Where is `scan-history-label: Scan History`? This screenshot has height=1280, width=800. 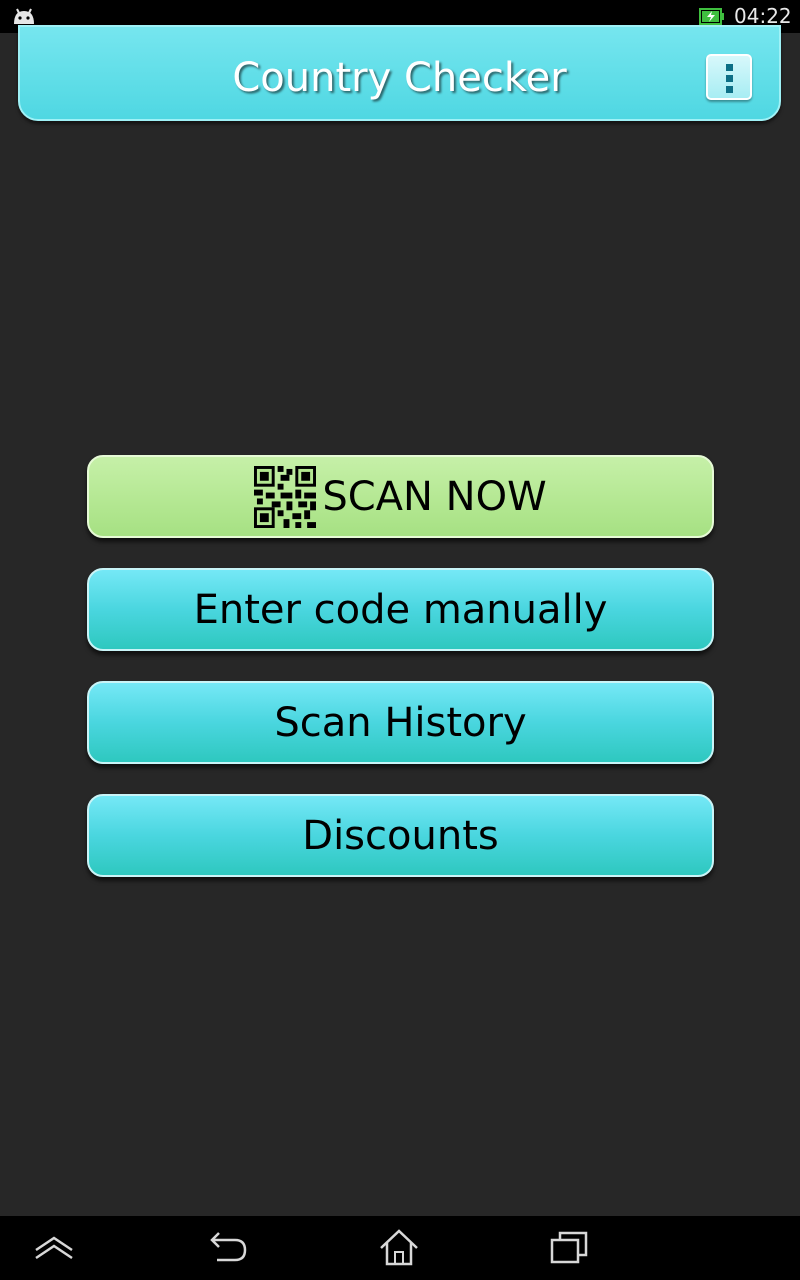
scan-history-label: Scan History is located at coordinates (400, 722).